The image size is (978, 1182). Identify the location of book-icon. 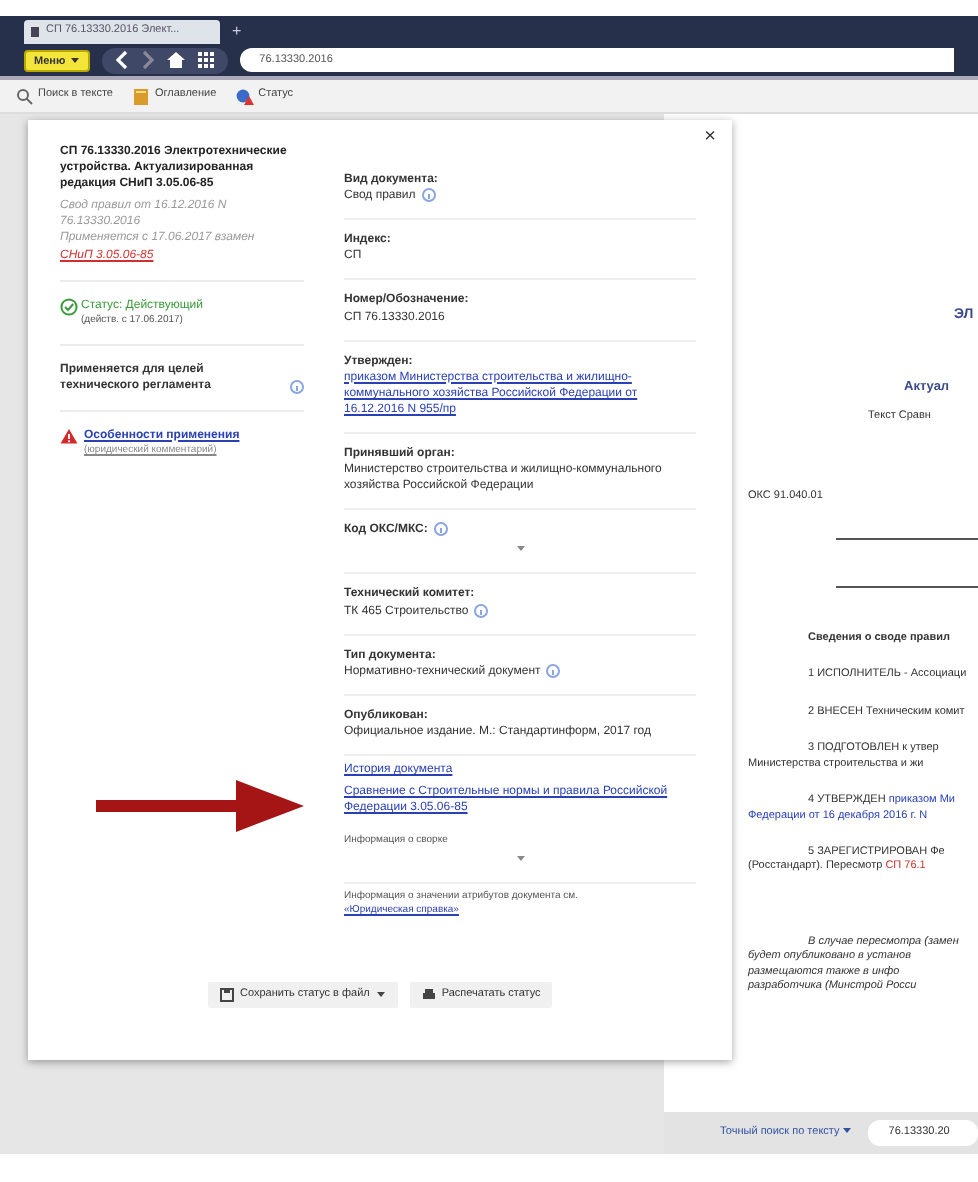
(141, 96).